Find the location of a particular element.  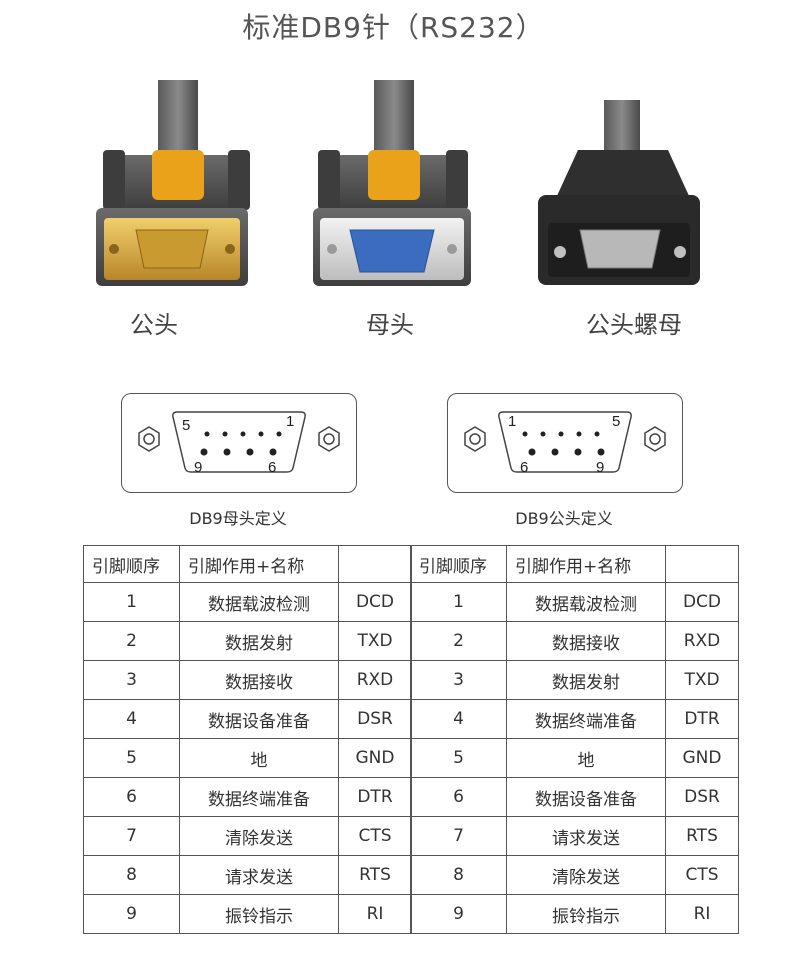

table-row: 6 数据设备准备 DSR is located at coordinates (574, 797).